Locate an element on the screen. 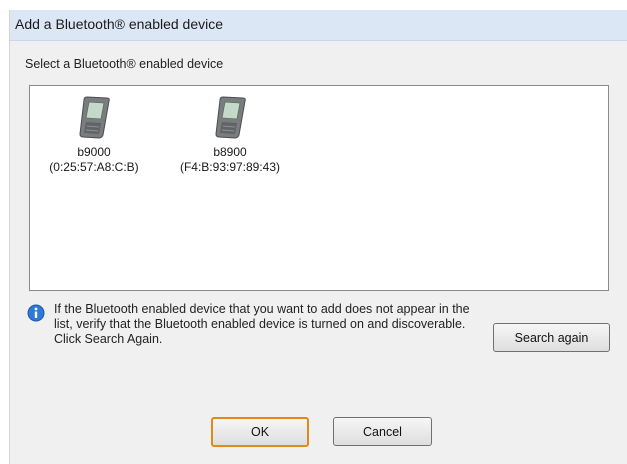  ok-button: OK is located at coordinates (260, 432).